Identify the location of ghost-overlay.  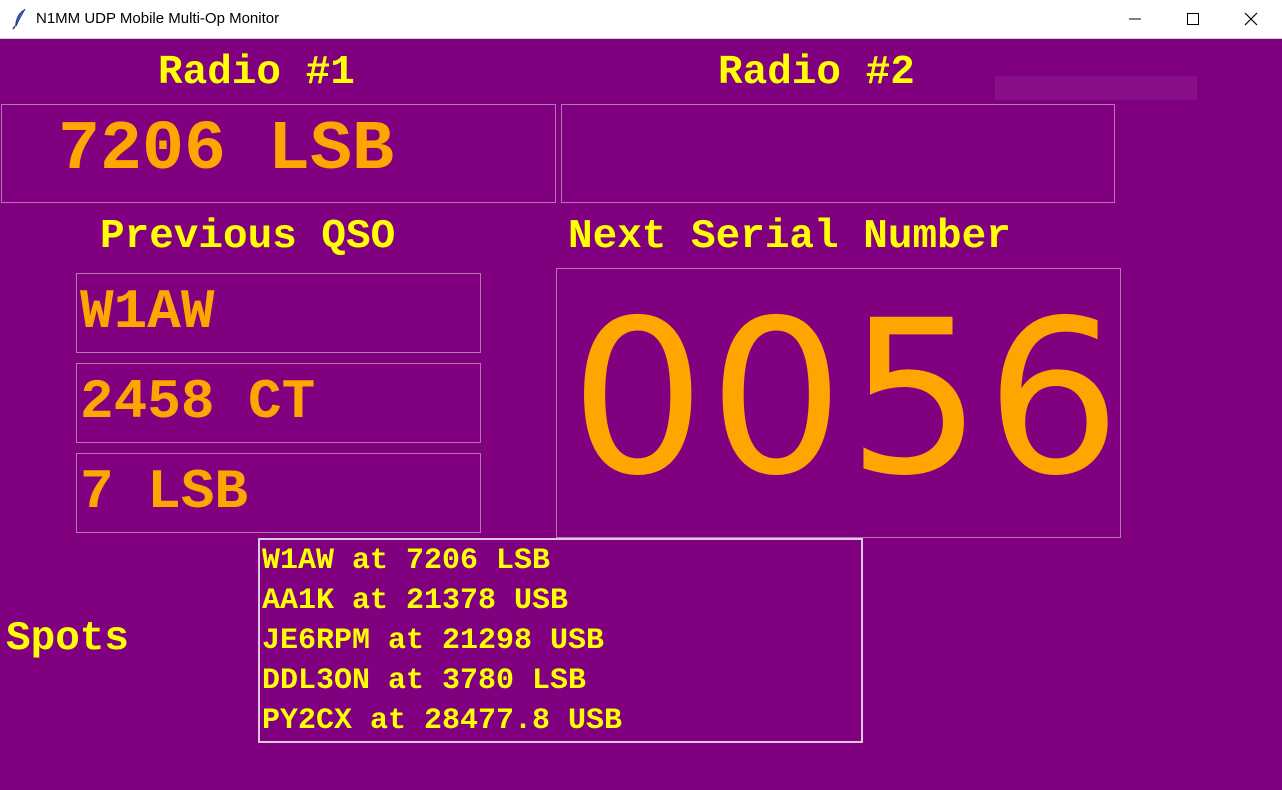
(1096, 88).